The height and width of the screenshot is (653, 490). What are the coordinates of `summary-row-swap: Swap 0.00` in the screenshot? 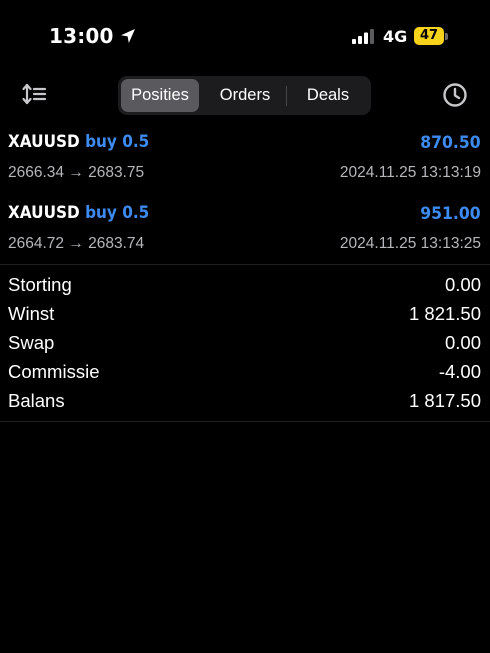 It's located at (245, 346).